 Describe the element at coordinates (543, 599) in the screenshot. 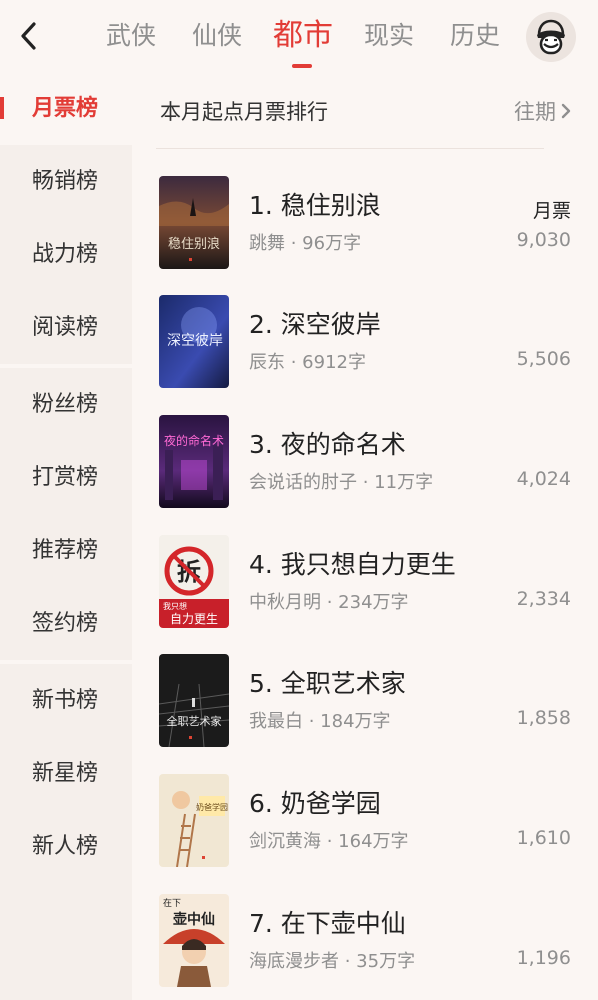

I see `book-votes: 2,334` at that location.